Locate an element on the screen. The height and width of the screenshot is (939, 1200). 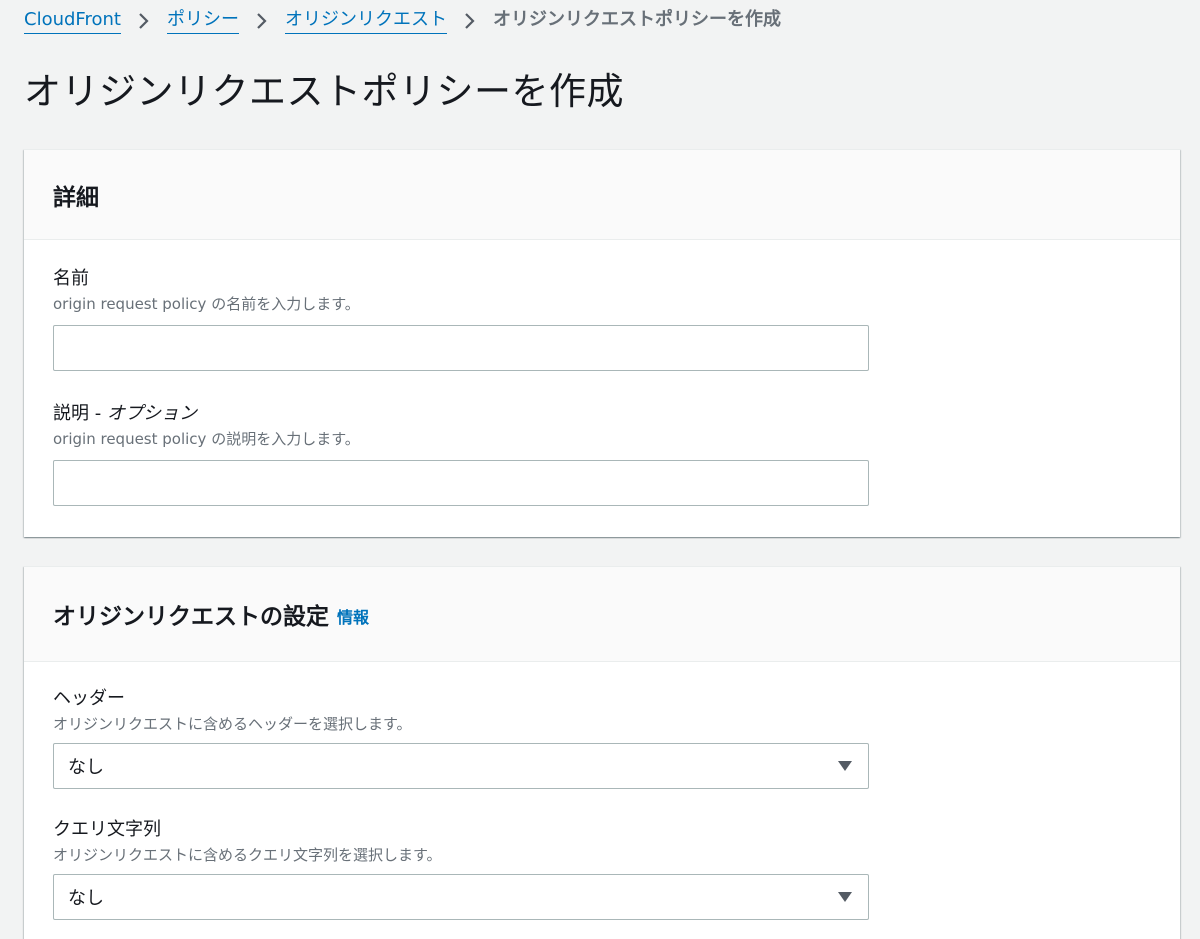
headers-label: ヘッダー is located at coordinates (89, 698).